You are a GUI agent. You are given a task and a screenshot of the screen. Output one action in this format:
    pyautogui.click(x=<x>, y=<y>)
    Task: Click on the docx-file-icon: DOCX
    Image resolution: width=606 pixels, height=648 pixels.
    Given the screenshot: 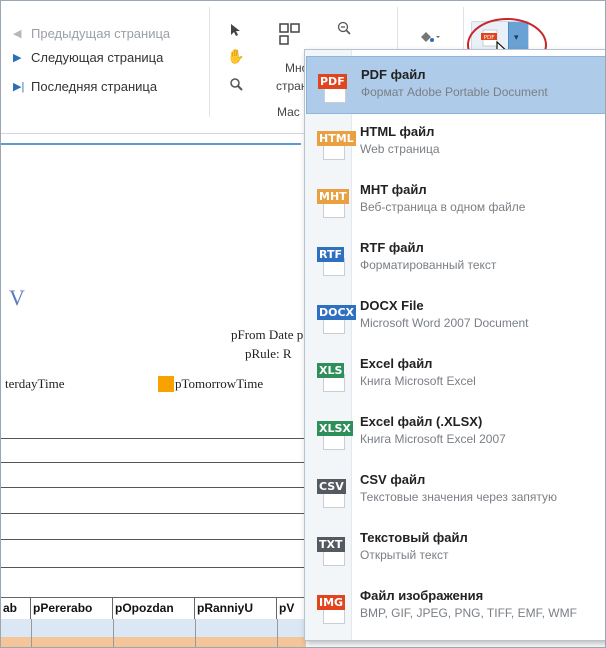 What is the action you would take?
    pyautogui.click(x=337, y=318)
    